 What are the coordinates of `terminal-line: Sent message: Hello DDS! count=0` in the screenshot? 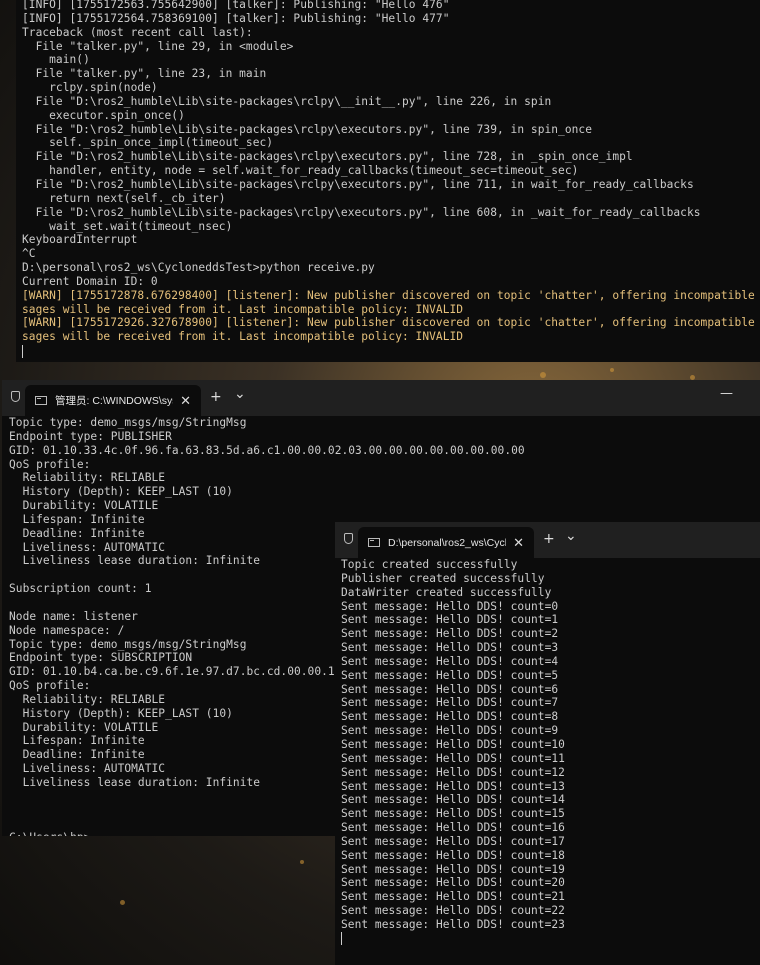 It's located at (450, 606).